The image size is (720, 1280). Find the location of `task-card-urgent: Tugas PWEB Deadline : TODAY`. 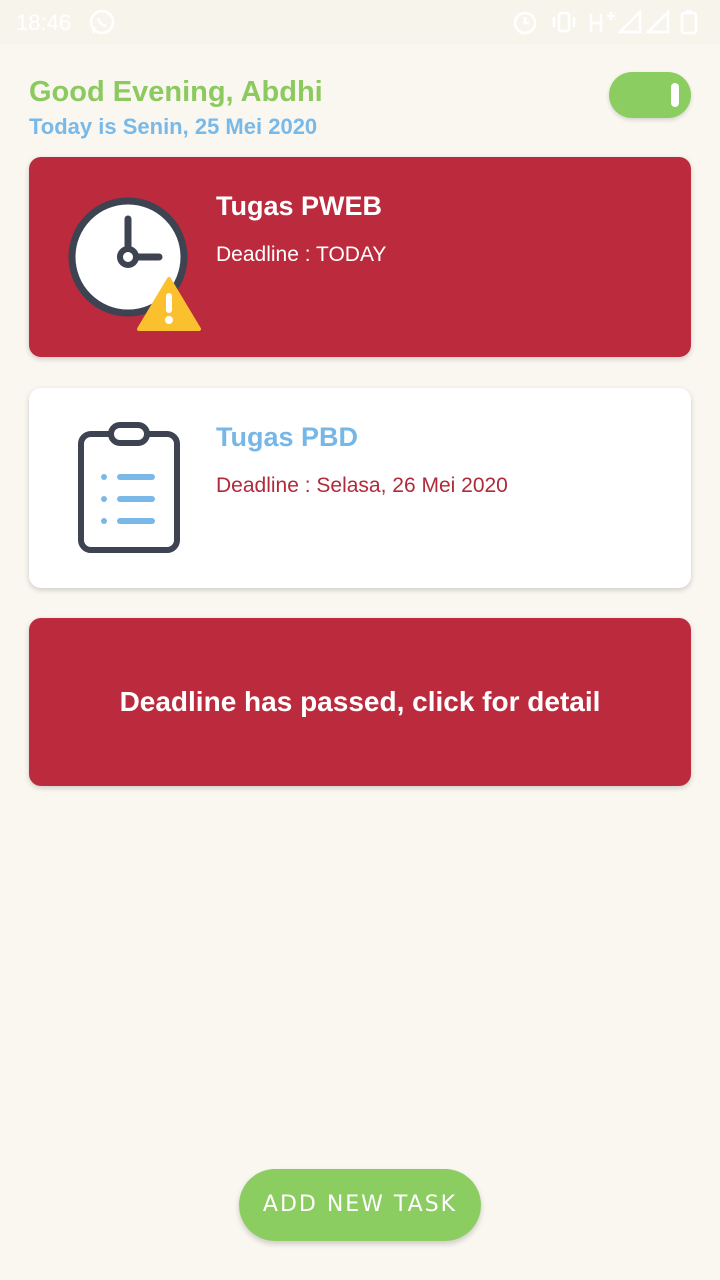

task-card-urgent: Tugas PWEB Deadline : TODAY is located at coordinates (360, 257).